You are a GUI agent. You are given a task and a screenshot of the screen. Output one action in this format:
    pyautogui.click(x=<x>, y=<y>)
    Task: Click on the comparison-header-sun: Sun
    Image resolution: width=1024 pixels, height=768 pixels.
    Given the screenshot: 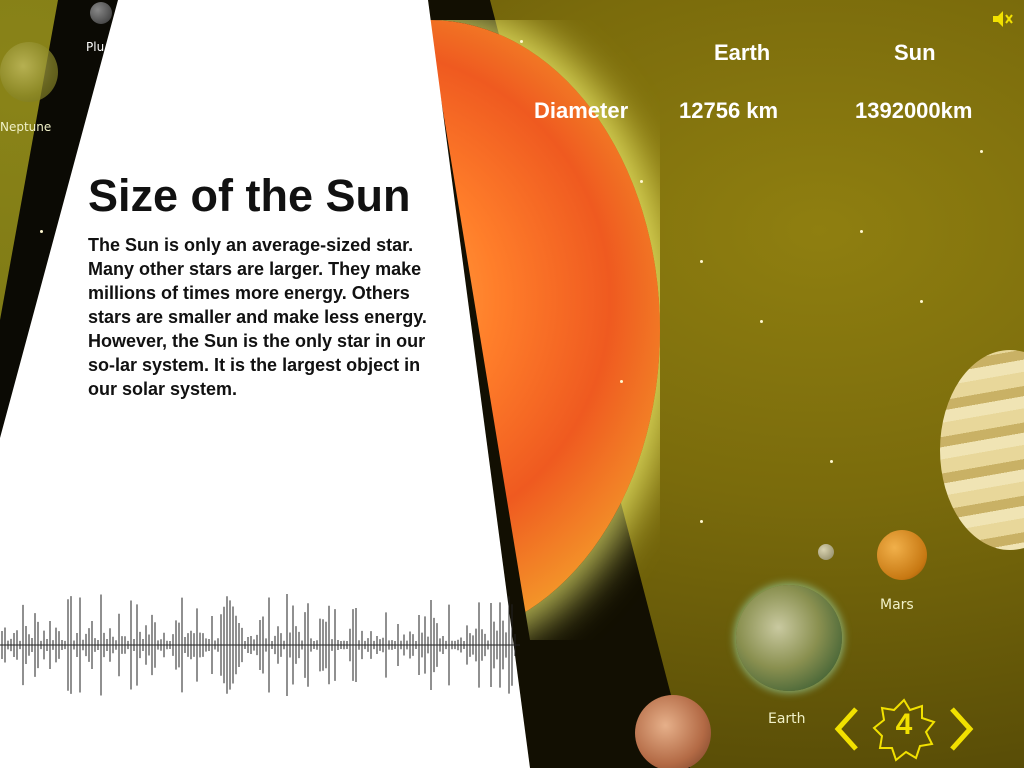 What is the action you would take?
    pyautogui.click(x=915, y=52)
    